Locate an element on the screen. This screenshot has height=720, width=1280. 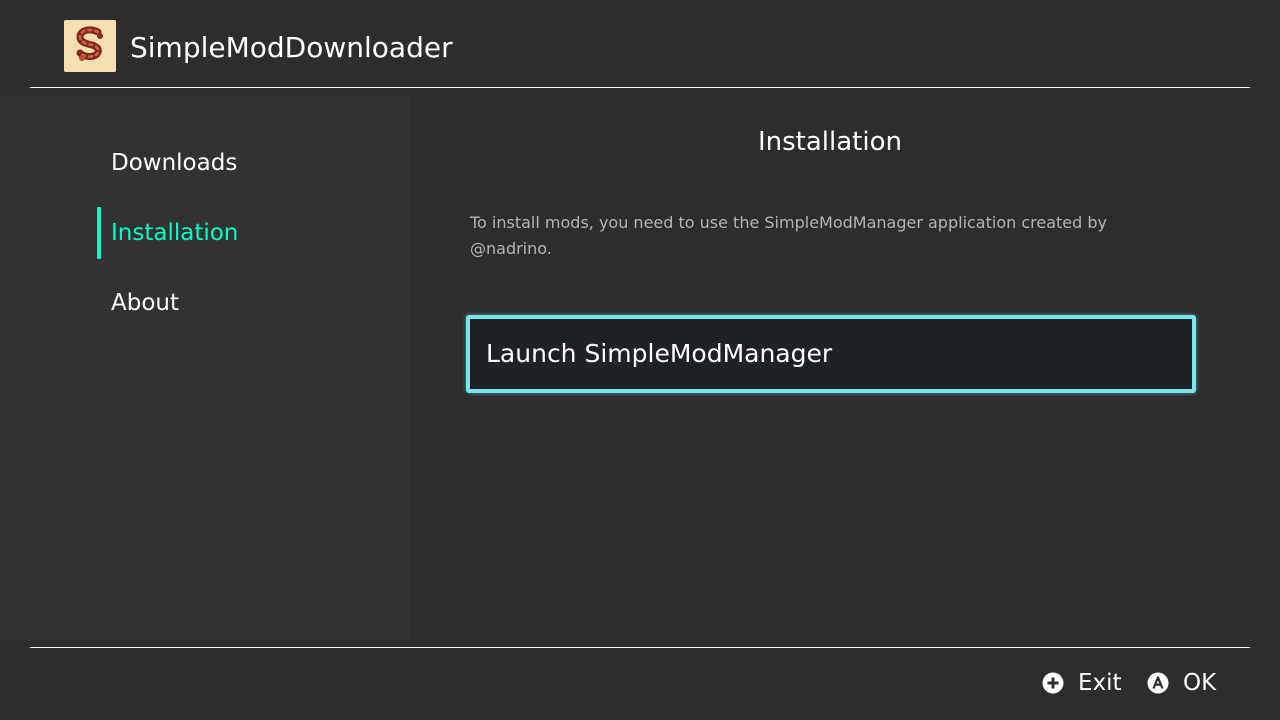
ok-hint-label: OK is located at coordinates (1200, 683).